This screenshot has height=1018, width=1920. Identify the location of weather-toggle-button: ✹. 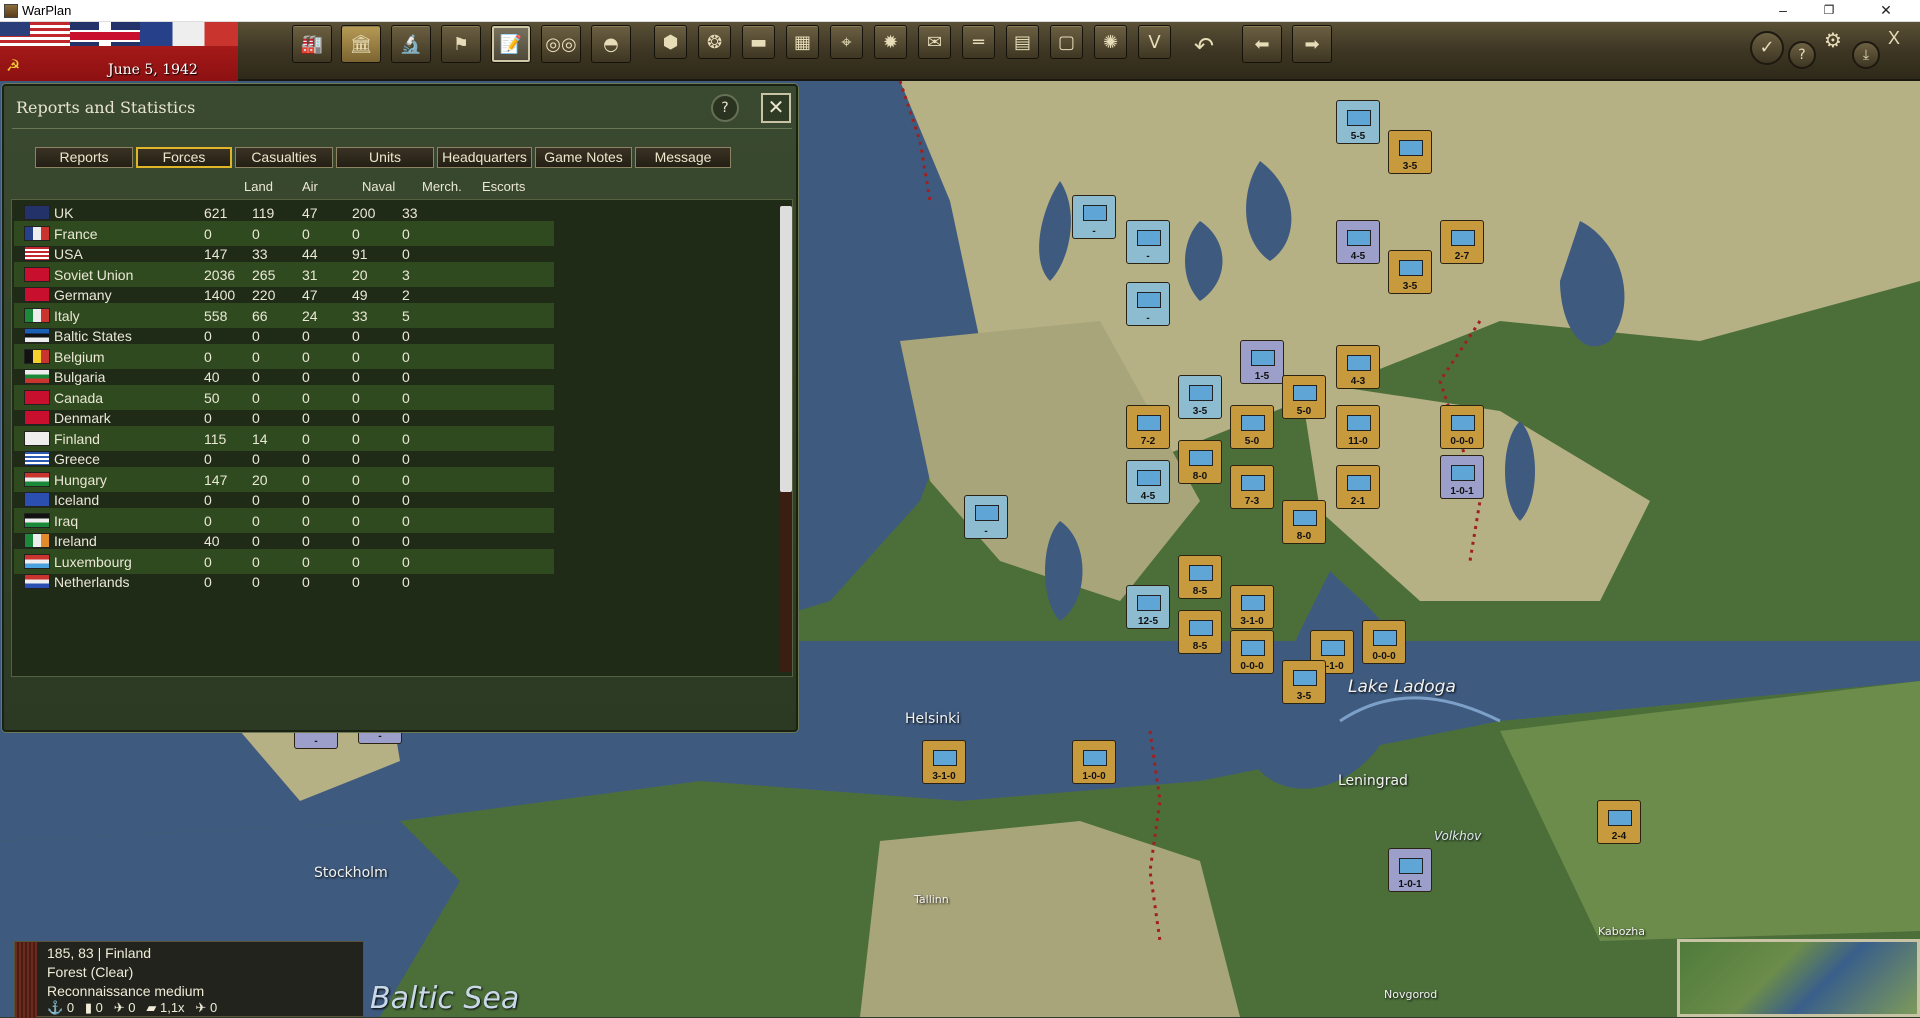
(890, 42).